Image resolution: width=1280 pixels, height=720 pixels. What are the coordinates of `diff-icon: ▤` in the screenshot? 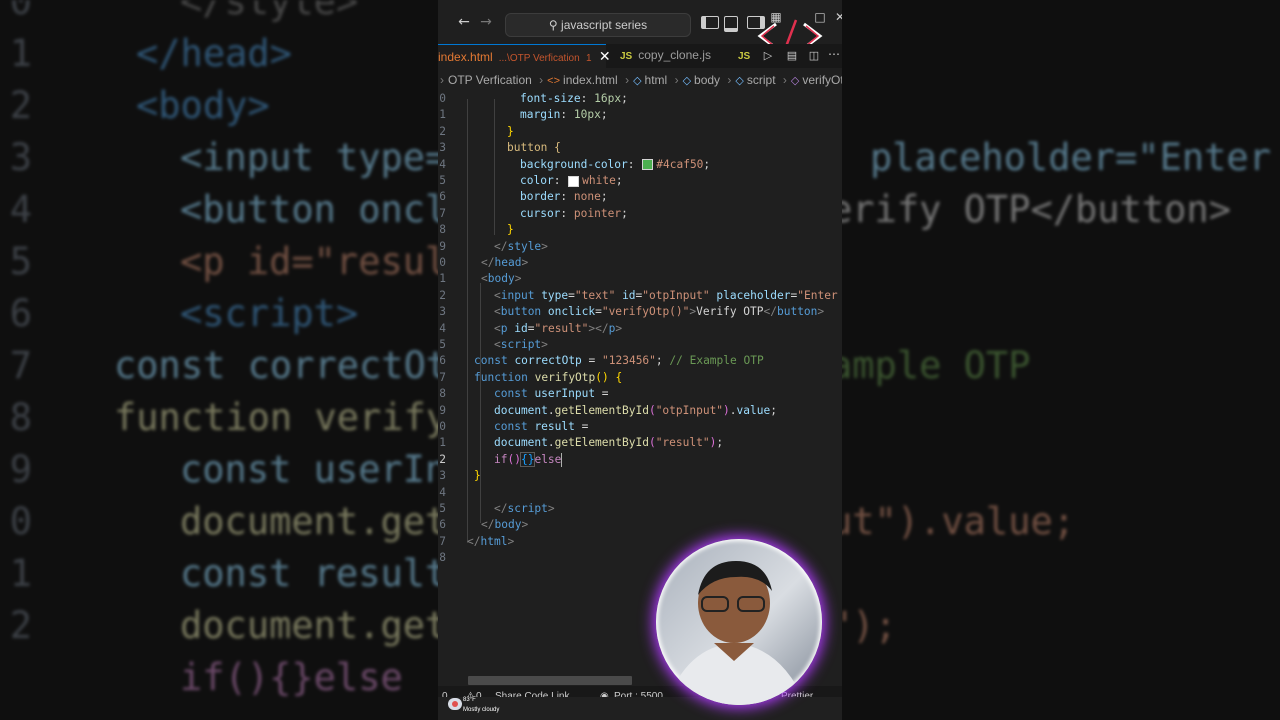 It's located at (792, 56).